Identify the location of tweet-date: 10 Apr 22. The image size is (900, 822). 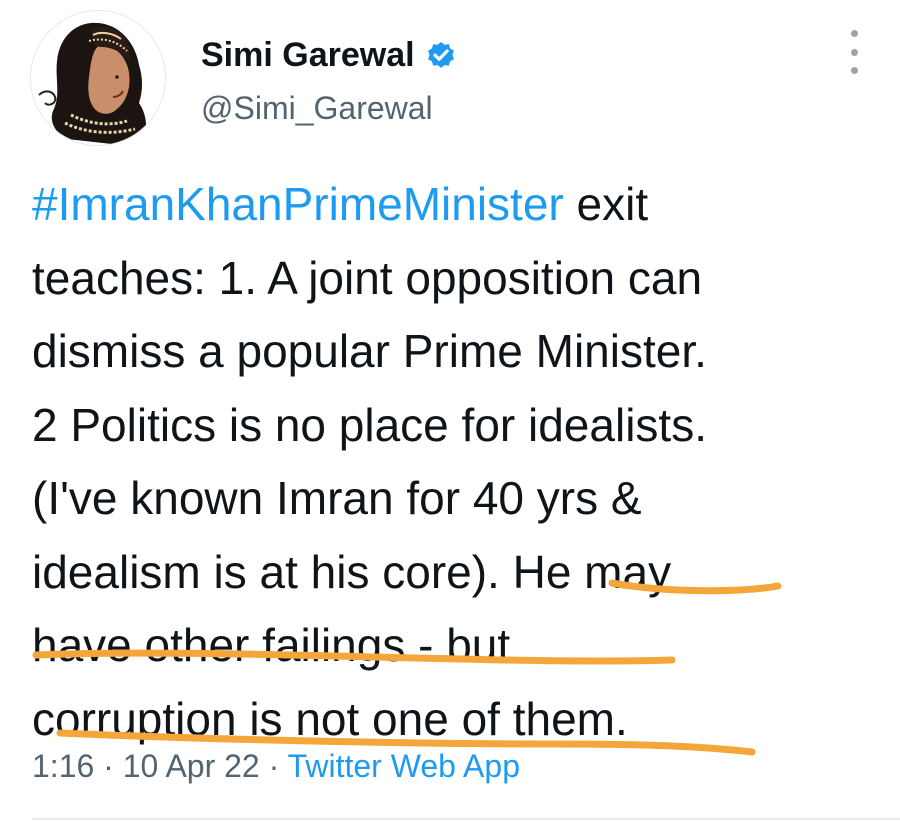
(191, 766).